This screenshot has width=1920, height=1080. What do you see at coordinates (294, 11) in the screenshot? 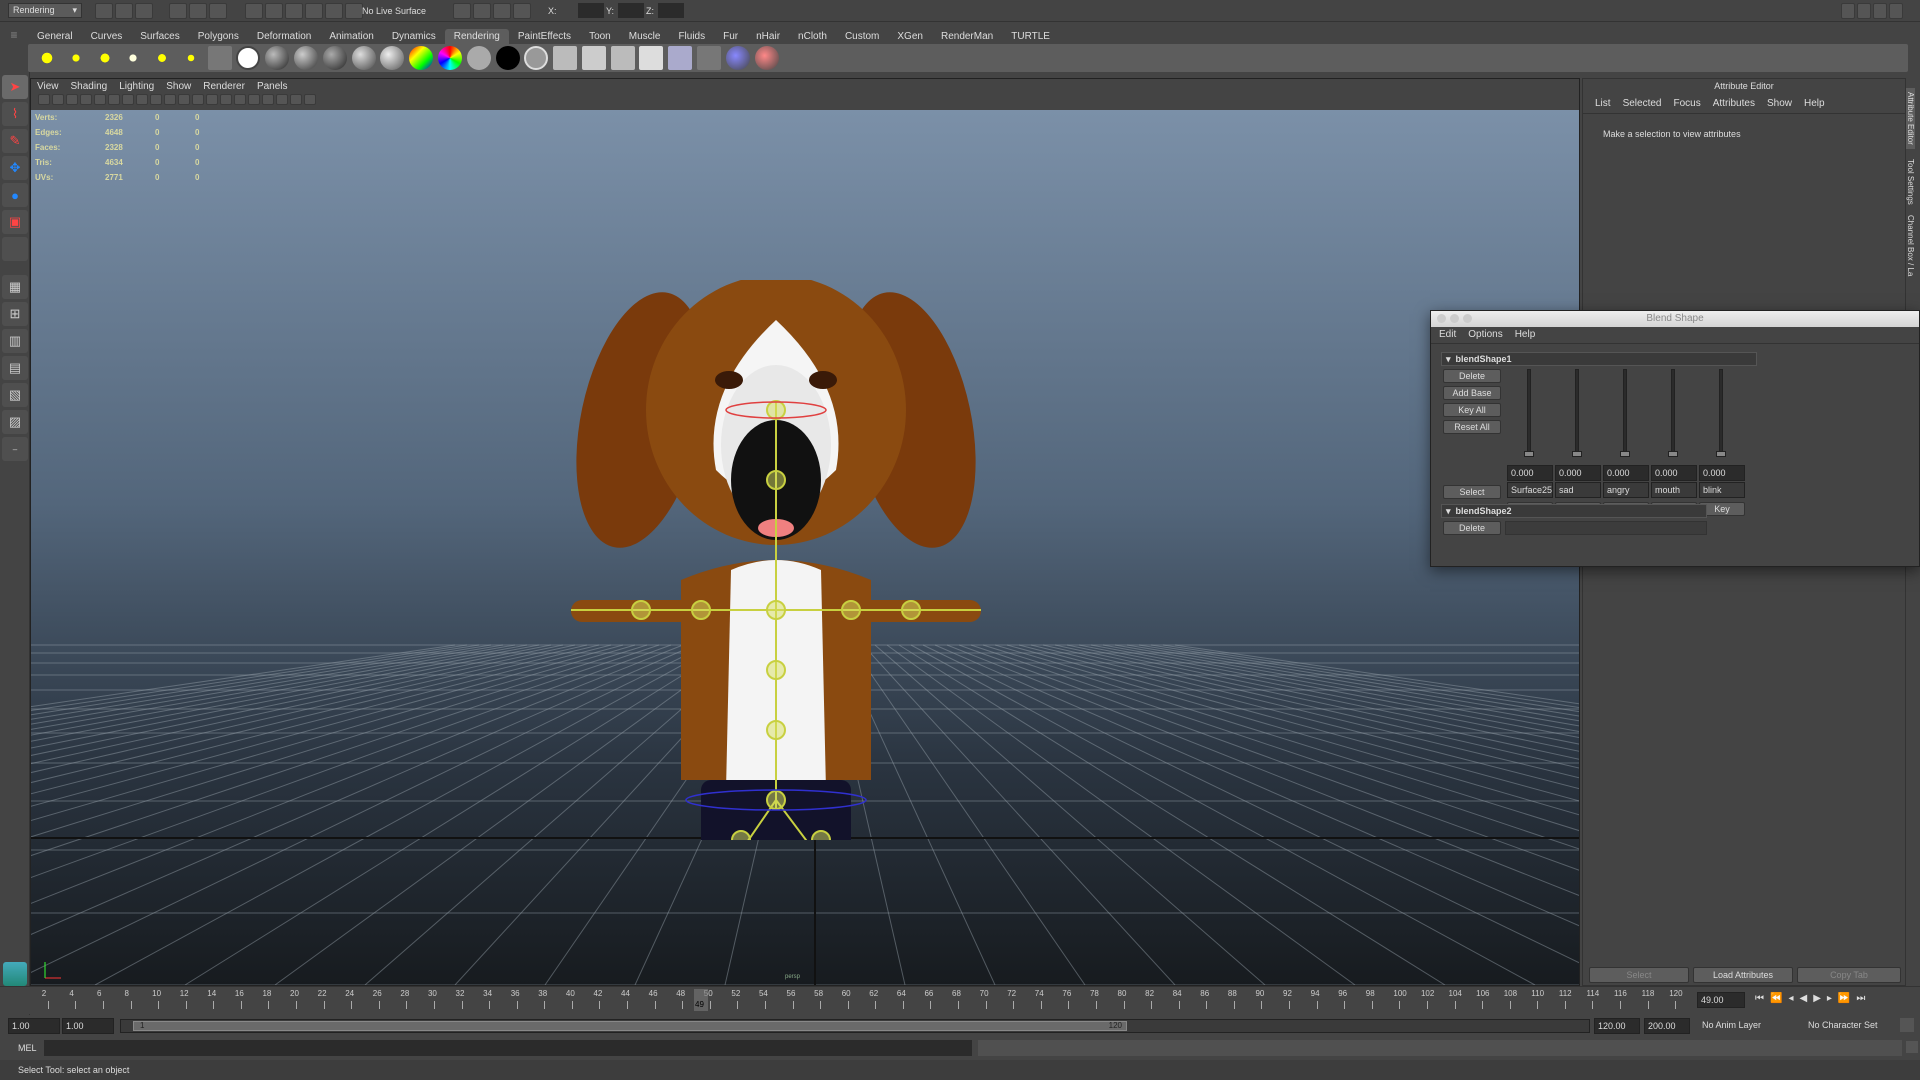
I see `snap-point-icon` at bounding box center [294, 11].